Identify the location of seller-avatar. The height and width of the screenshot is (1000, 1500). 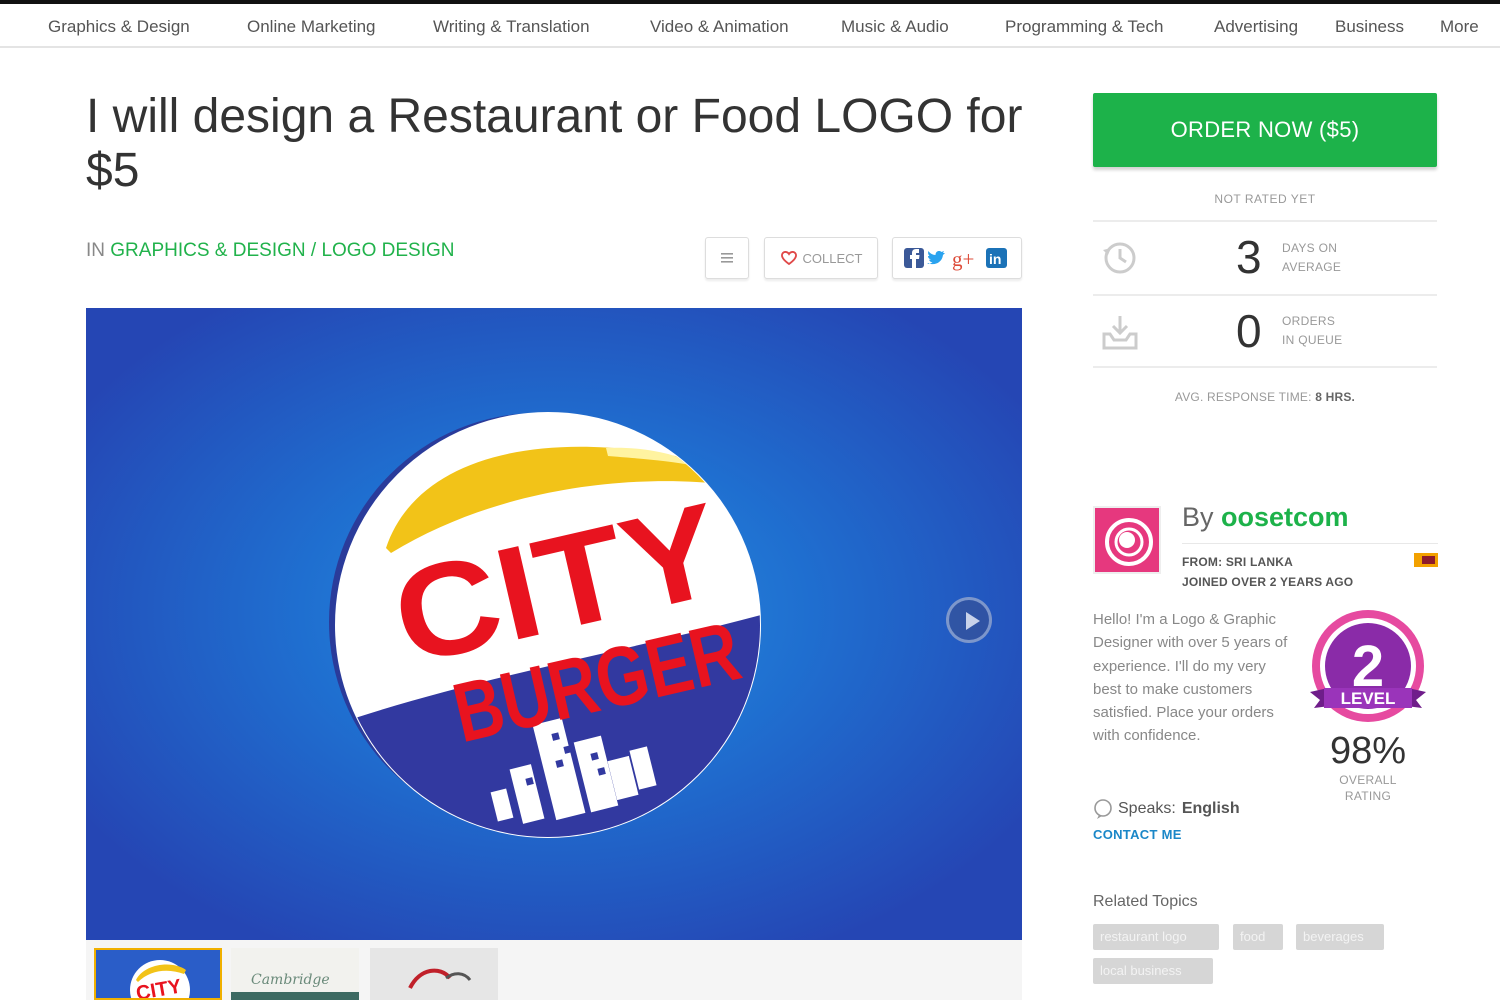
(1127, 540).